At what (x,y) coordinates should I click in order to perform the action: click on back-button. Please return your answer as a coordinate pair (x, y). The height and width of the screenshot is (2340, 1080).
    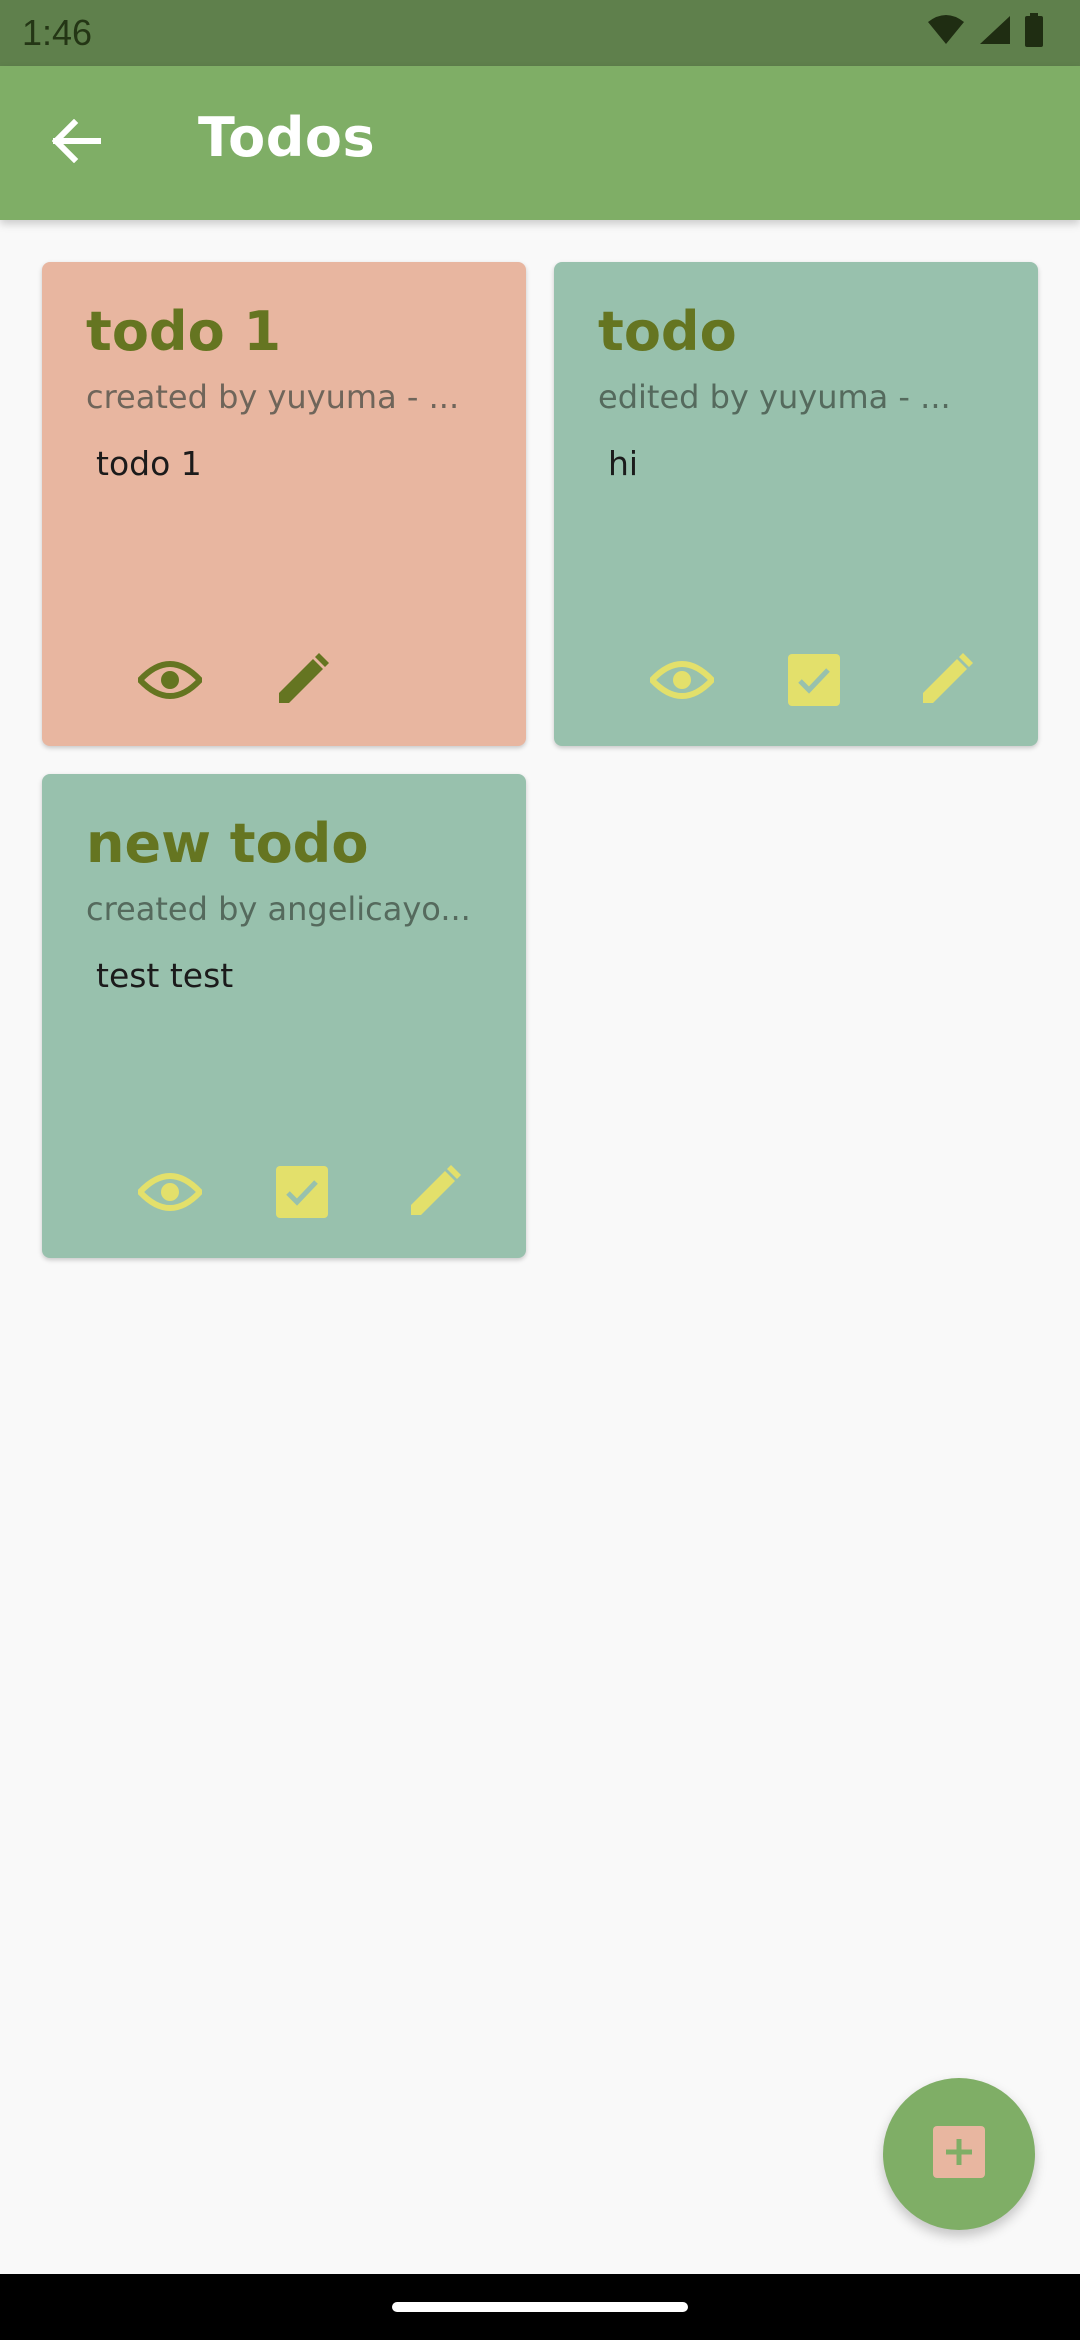
    Looking at the image, I should click on (77, 143).